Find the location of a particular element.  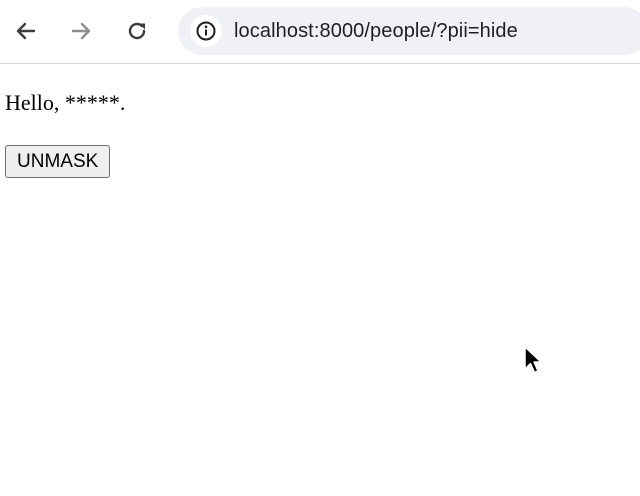

info-icon is located at coordinates (206, 31).